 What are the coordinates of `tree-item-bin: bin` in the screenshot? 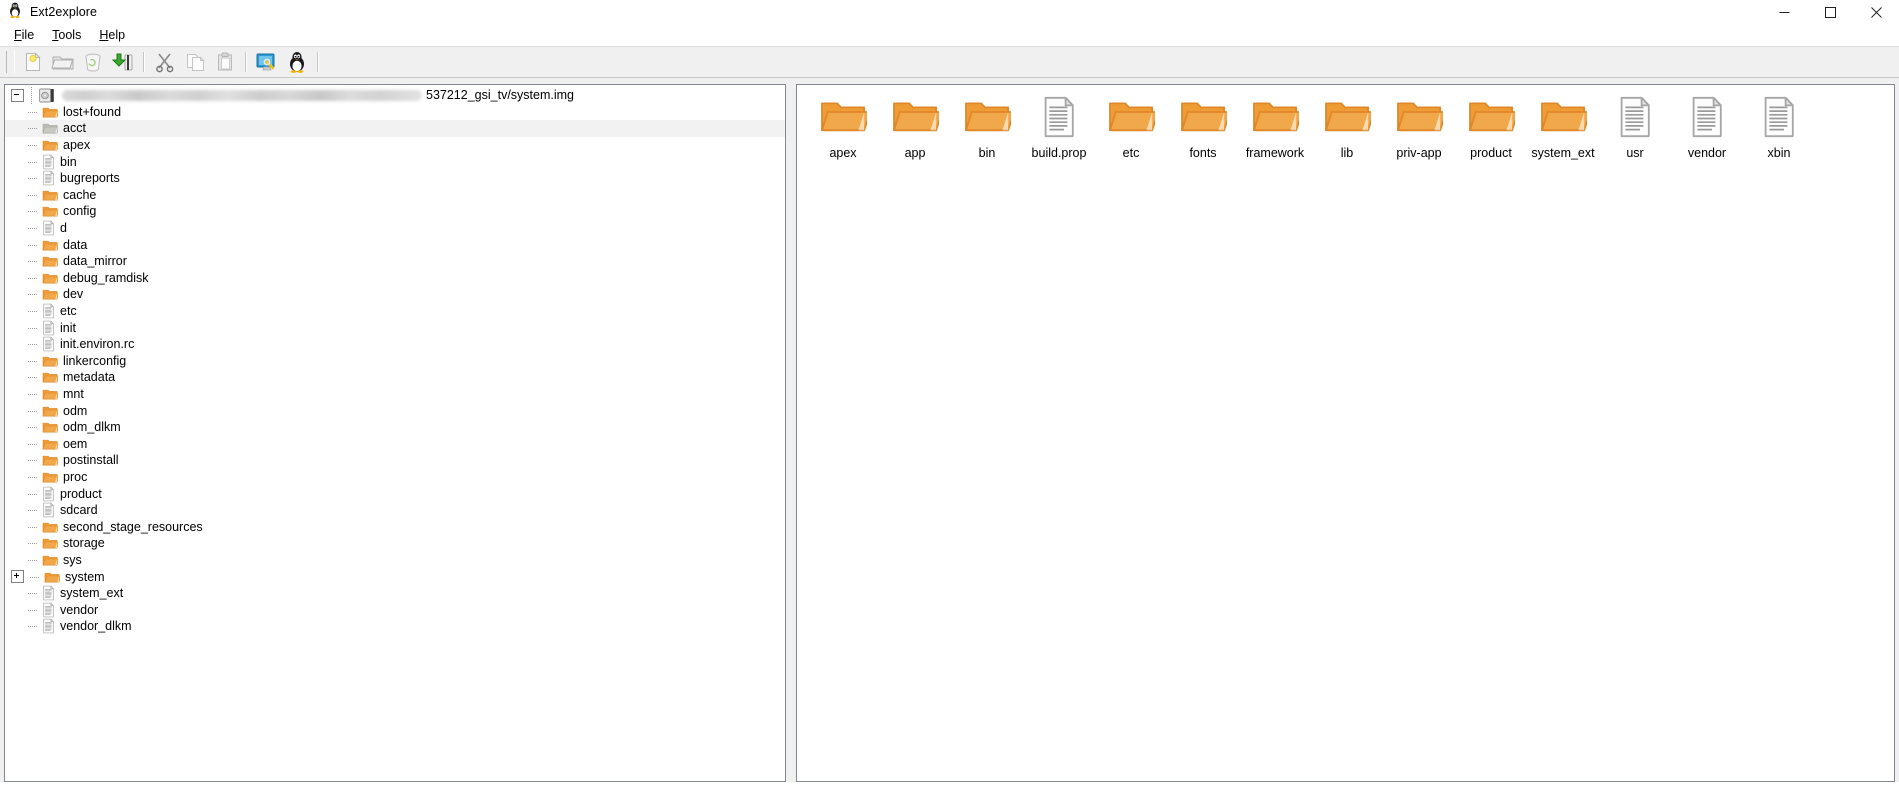 It's located at (395, 161).